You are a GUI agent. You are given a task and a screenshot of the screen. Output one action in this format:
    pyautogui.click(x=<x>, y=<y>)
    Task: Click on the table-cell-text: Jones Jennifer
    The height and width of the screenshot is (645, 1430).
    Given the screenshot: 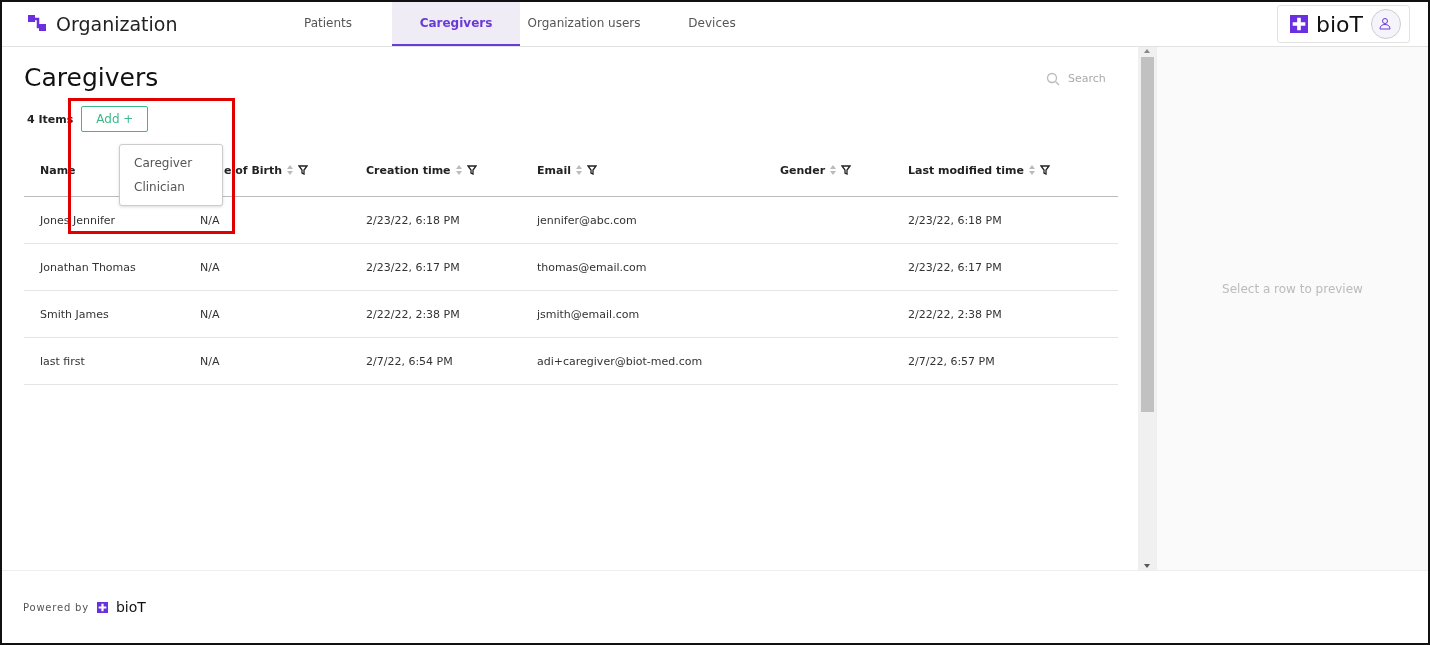 What is the action you would take?
    pyautogui.click(x=77, y=220)
    